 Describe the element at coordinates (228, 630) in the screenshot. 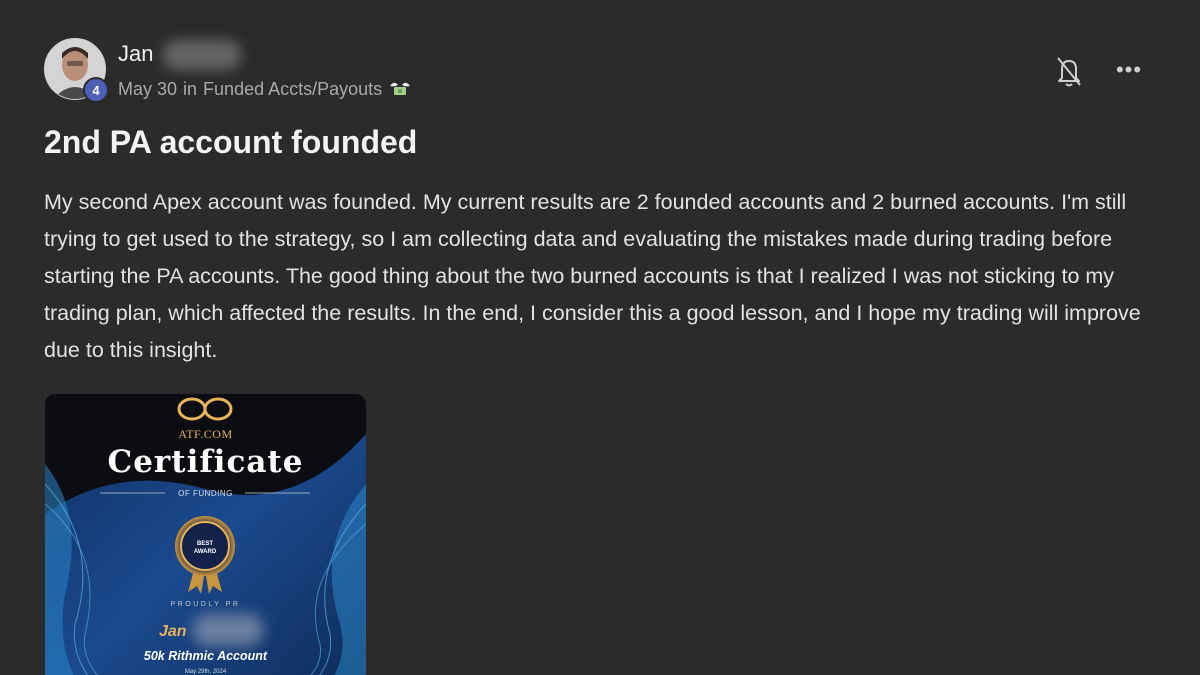

I see `redacted-recipient-surname` at that location.